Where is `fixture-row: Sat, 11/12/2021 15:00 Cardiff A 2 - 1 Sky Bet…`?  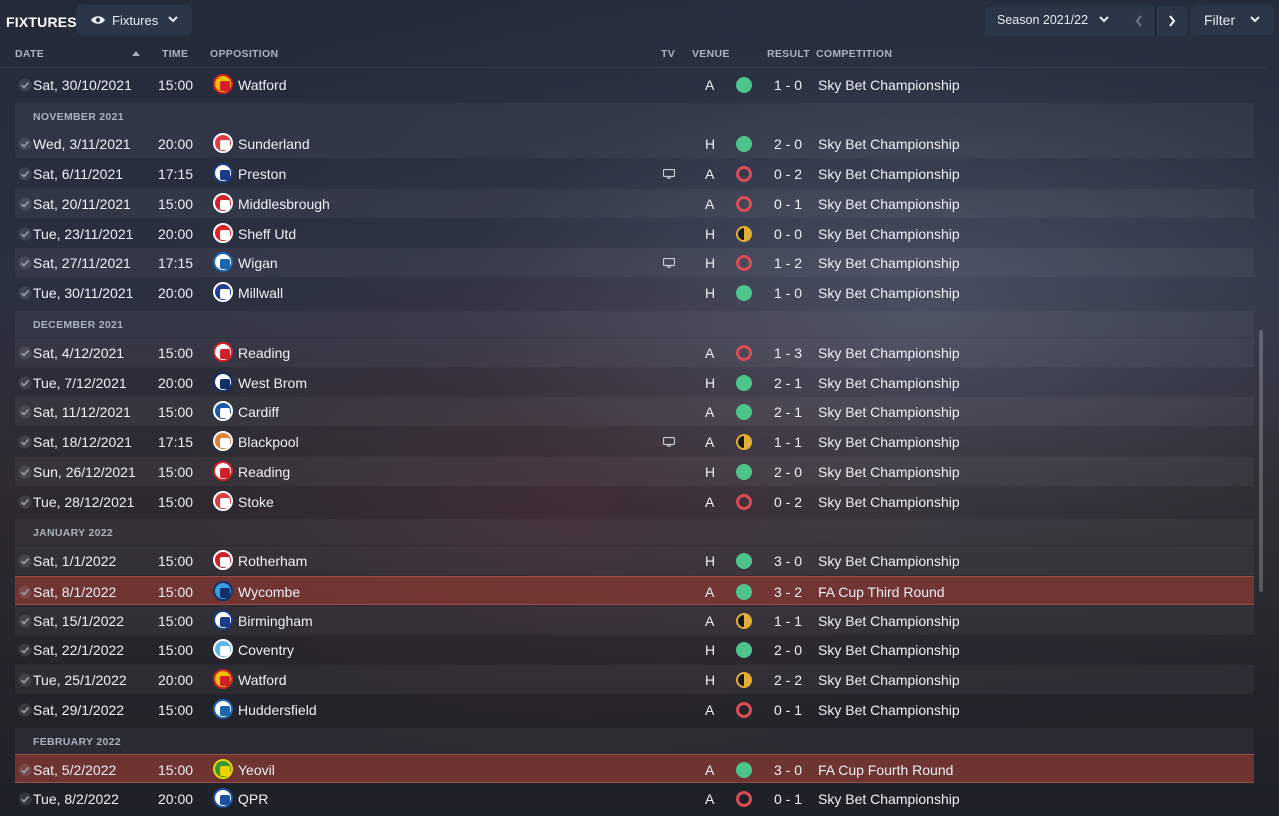 fixture-row: Sat, 11/12/2021 15:00 Cardiff A 2 - 1 Sky Bet… is located at coordinates (634, 411).